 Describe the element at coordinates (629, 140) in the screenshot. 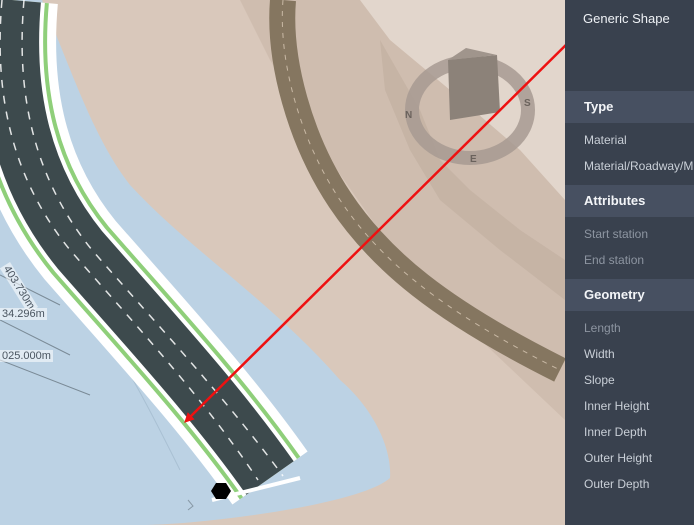

I see `prop-material: Material` at that location.